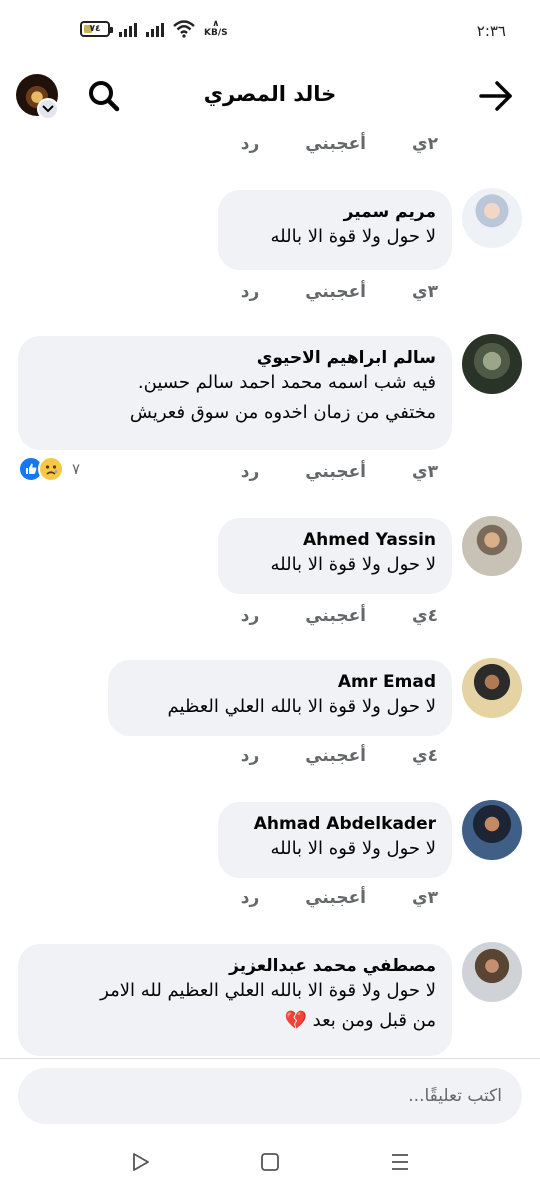  I want to click on sad-reaction-icon, so click(51, 469).